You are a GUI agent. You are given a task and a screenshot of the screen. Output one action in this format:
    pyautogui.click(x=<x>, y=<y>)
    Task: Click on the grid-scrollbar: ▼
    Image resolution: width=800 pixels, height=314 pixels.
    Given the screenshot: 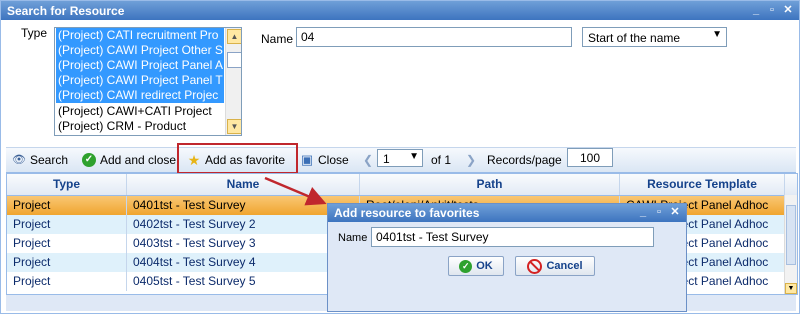 What is the action you would take?
    pyautogui.click(x=790, y=244)
    